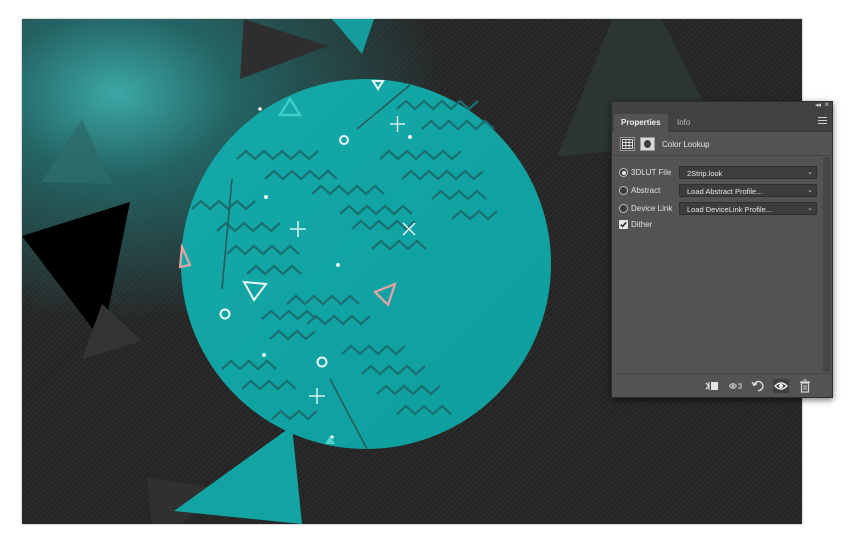 This screenshot has width=850, height=548. Describe the element at coordinates (781, 386) in the screenshot. I see `toggle-visibility-icon` at that location.